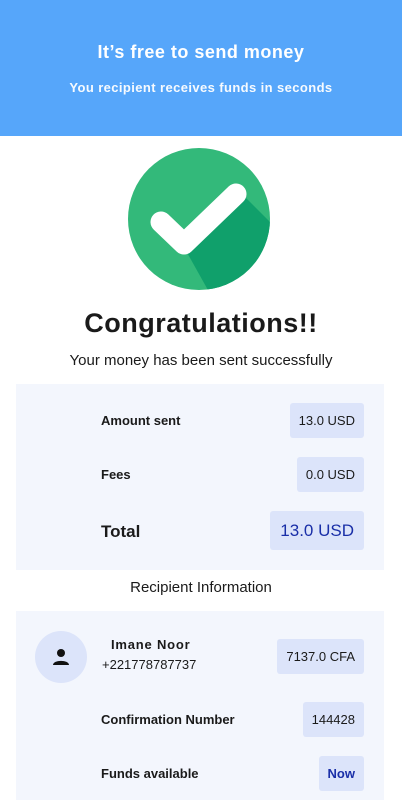 Image resolution: width=402 pixels, height=800 pixels. What do you see at coordinates (150, 773) in the screenshot?
I see `funds-available-label: Funds available` at bounding box center [150, 773].